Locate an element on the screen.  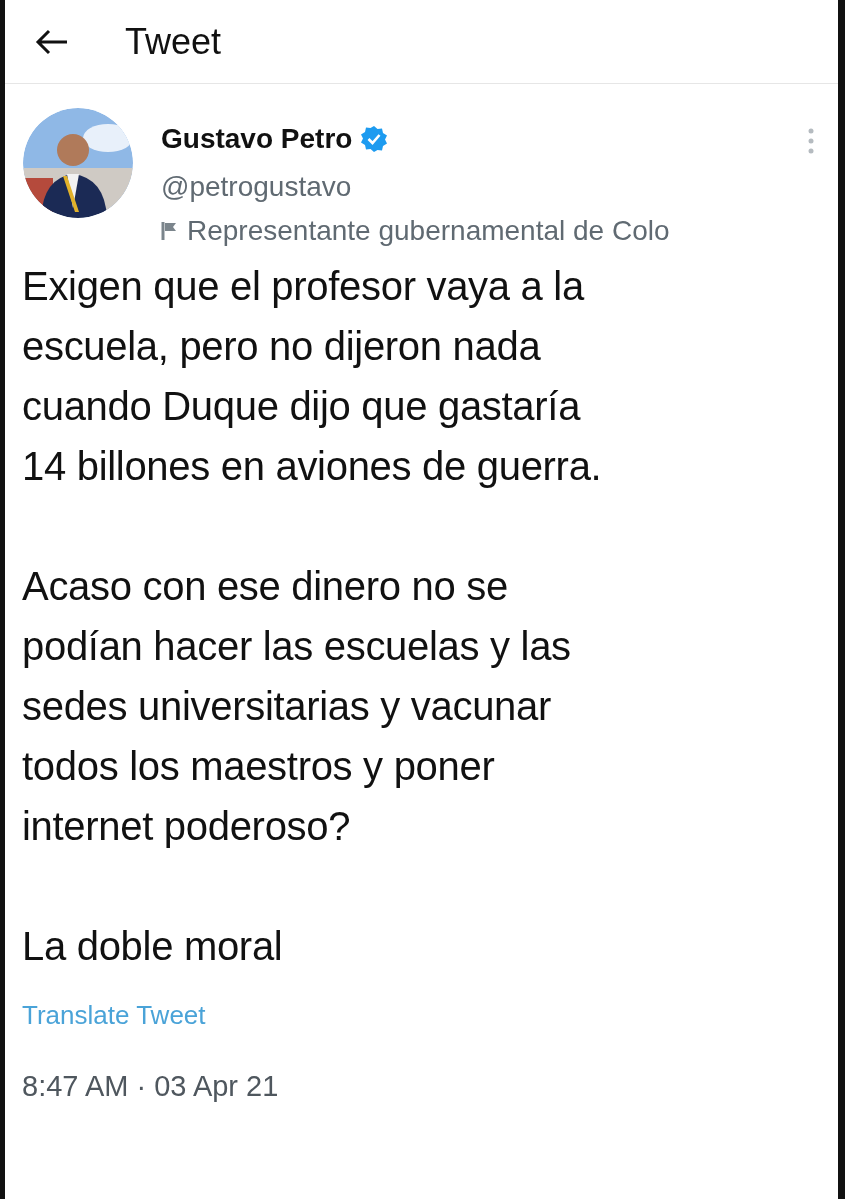
page-title: Tweet is located at coordinates (173, 41).